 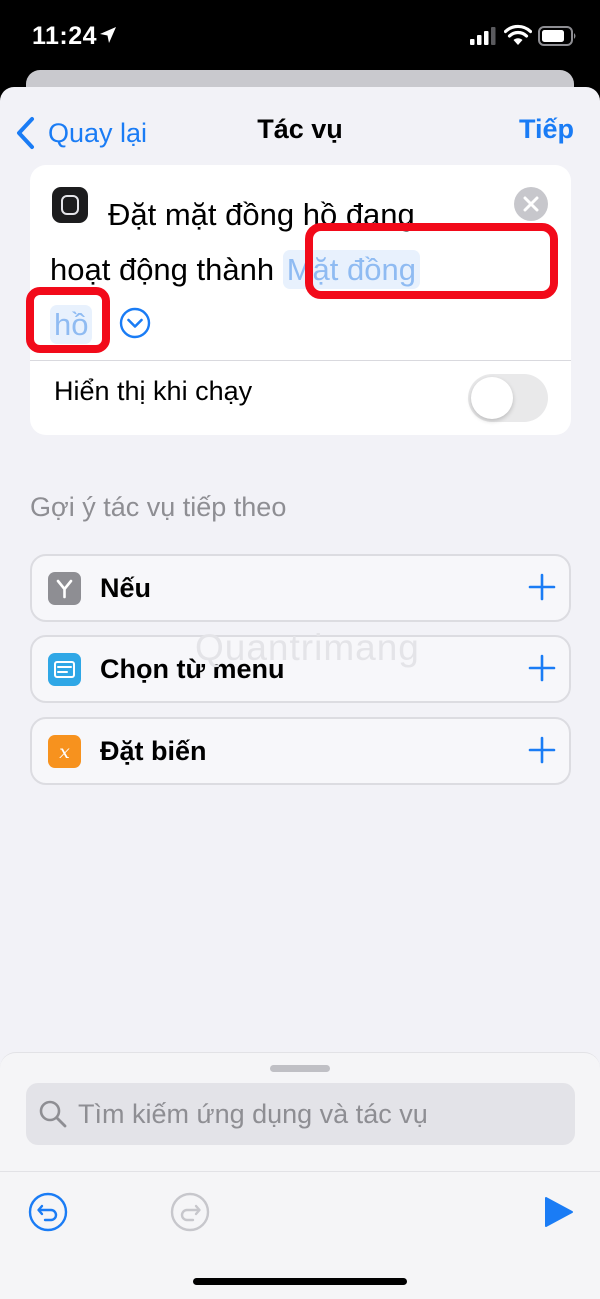 I want to click on suggestion-if: Nếu, so click(x=300, y=588).